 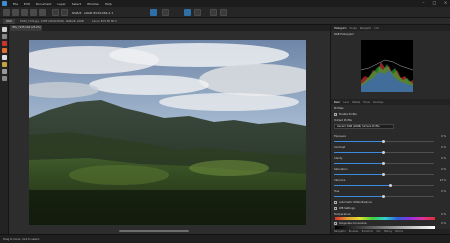 I want to click on toolbar: RGB/8 sRGB IEC61966-2.1, so click(x=225, y=12).